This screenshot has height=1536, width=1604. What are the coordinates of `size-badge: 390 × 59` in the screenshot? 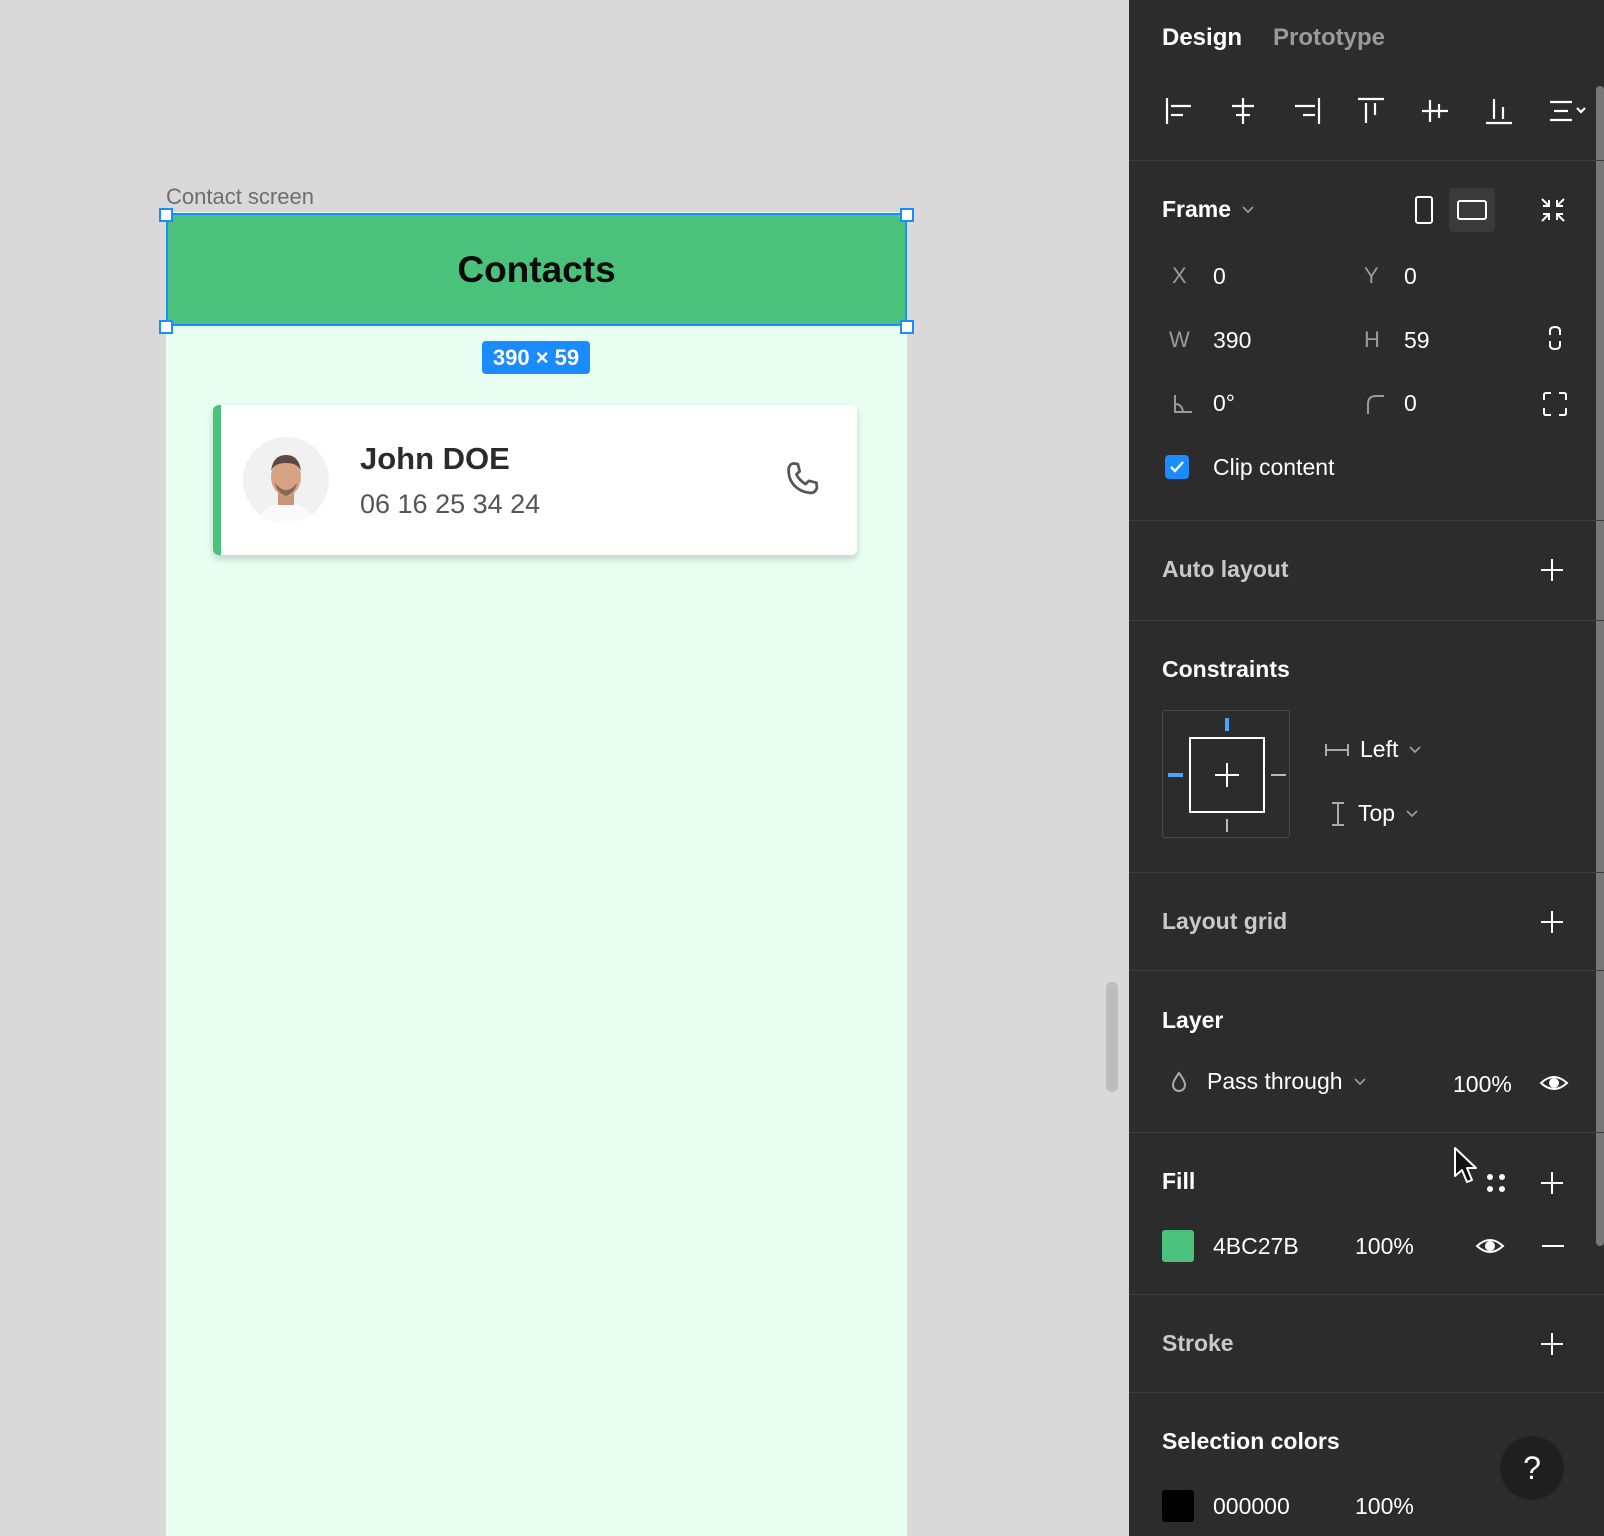 It's located at (536, 357).